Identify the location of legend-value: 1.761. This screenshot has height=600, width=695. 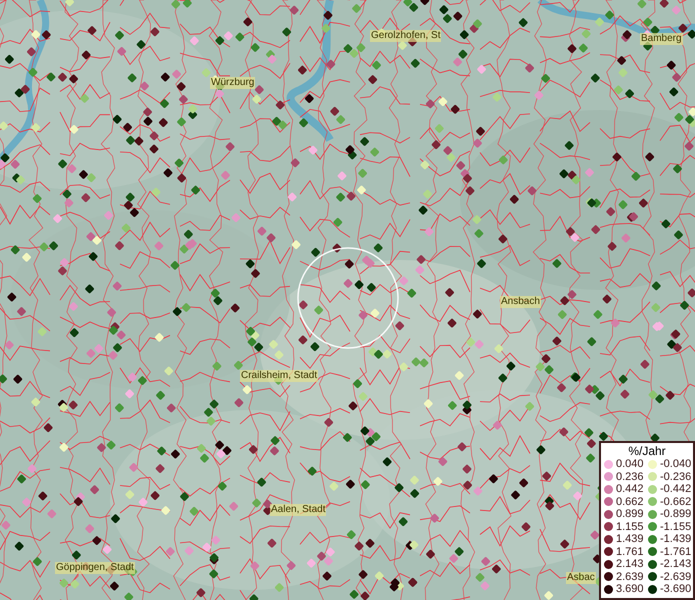
(630, 552).